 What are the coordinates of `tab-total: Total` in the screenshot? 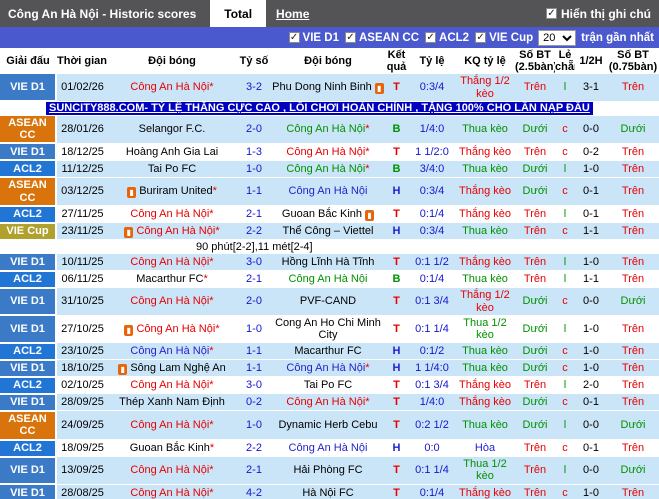 It's located at (238, 13).